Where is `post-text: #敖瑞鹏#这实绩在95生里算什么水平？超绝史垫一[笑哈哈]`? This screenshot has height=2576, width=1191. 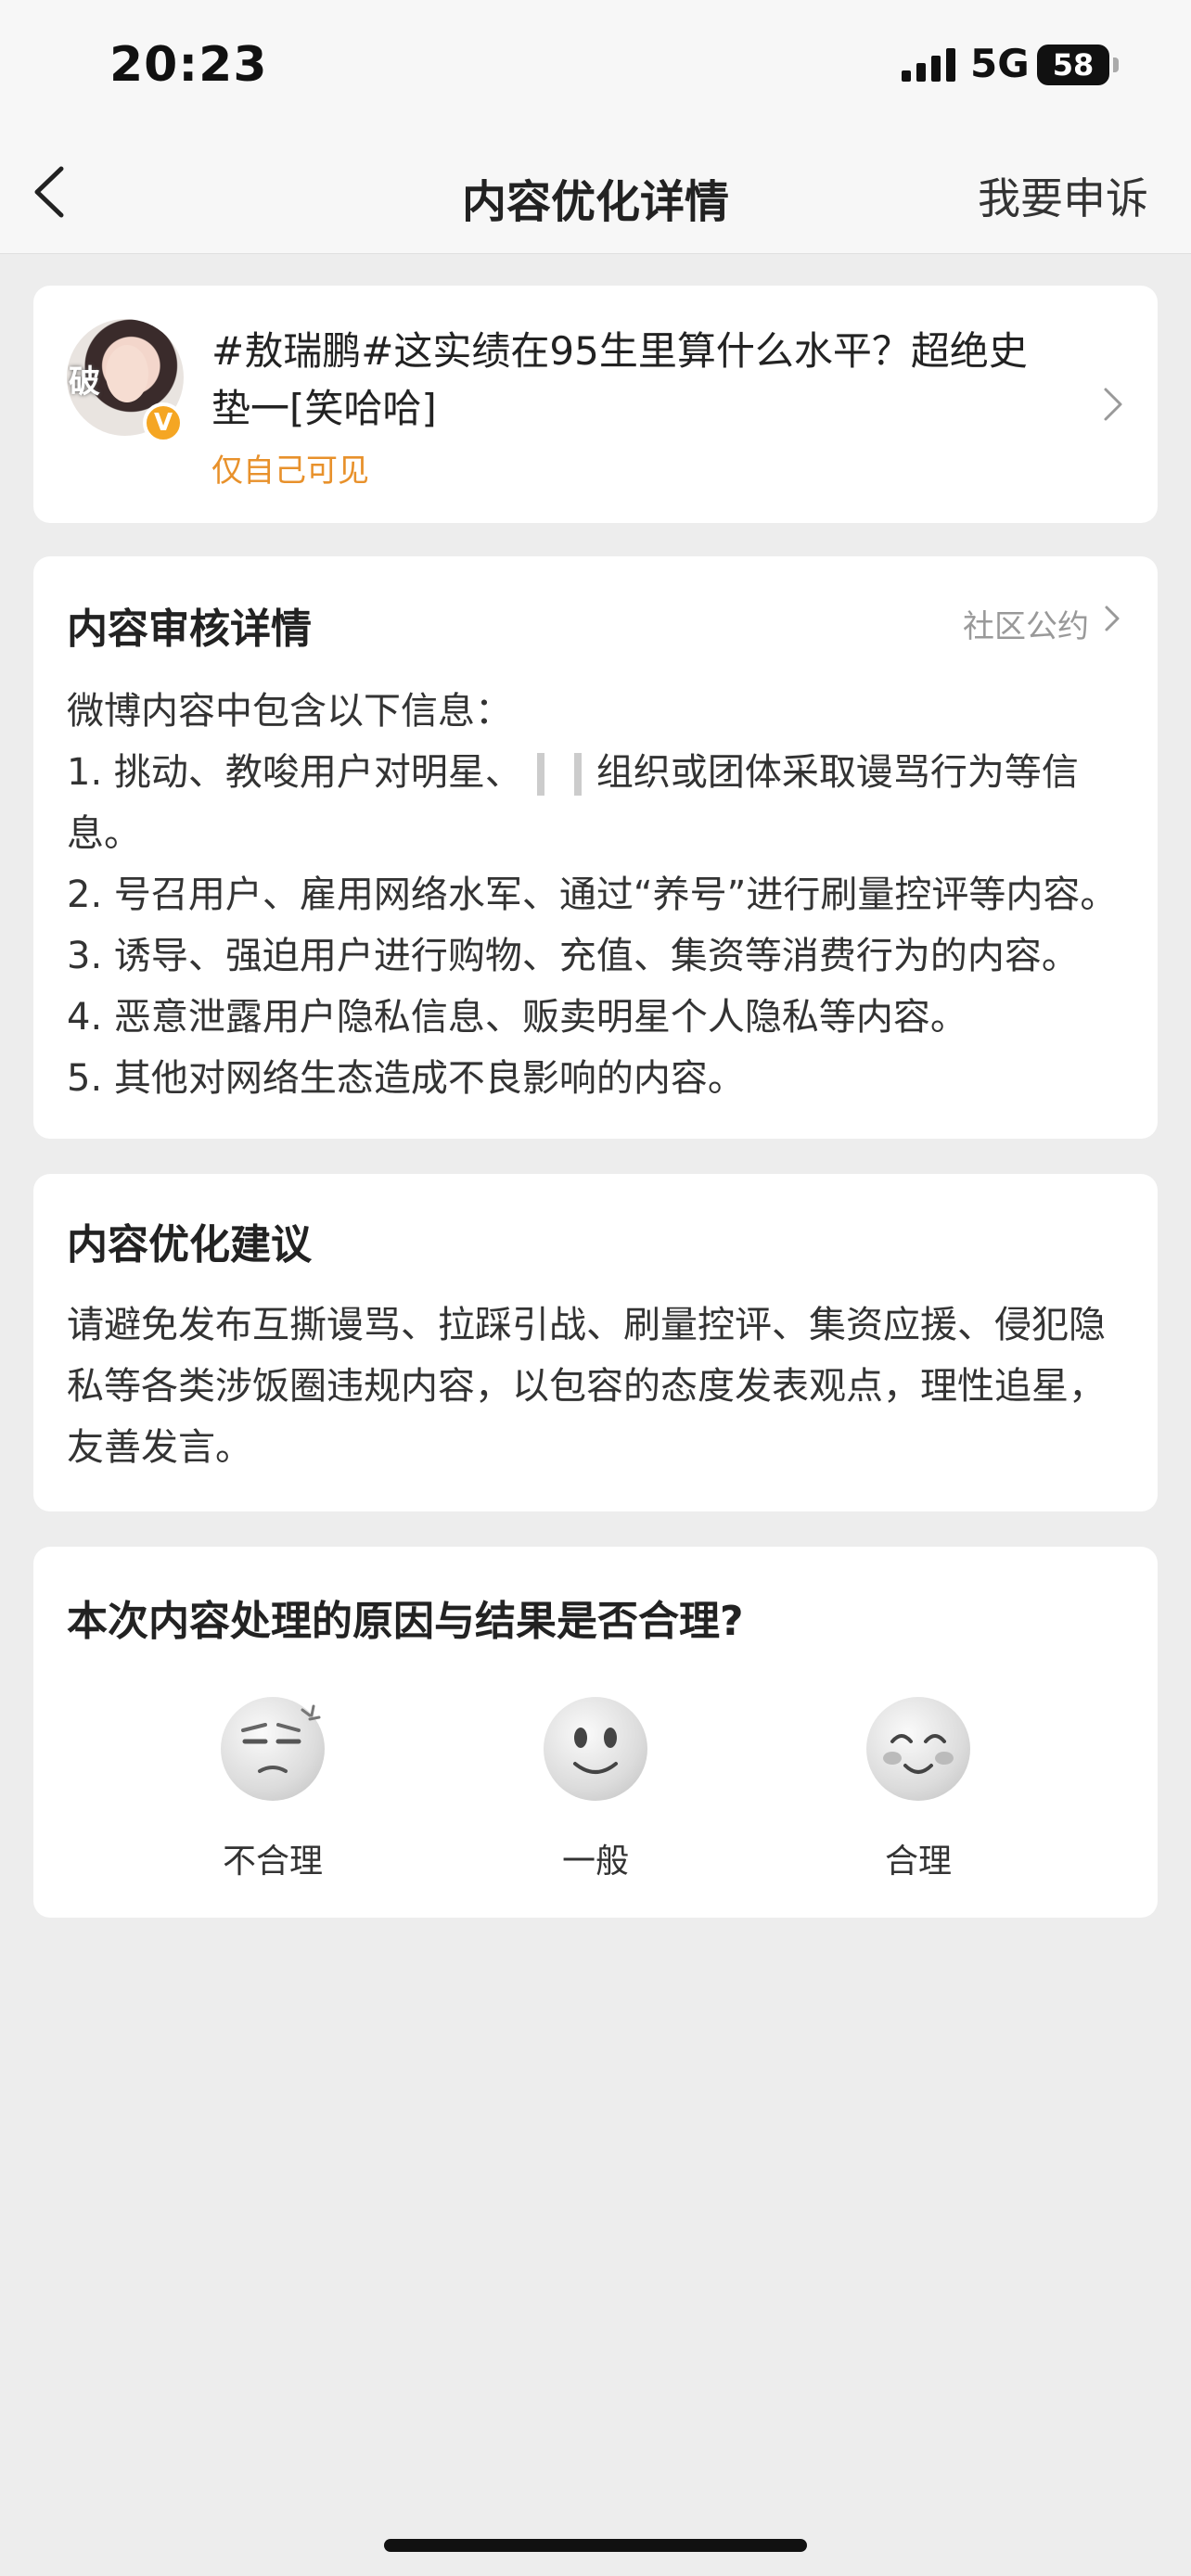
post-text: #敖瑞鹏#这实绩在95生里算什么水平？超绝史垫一[笑哈哈] is located at coordinates (638, 380).